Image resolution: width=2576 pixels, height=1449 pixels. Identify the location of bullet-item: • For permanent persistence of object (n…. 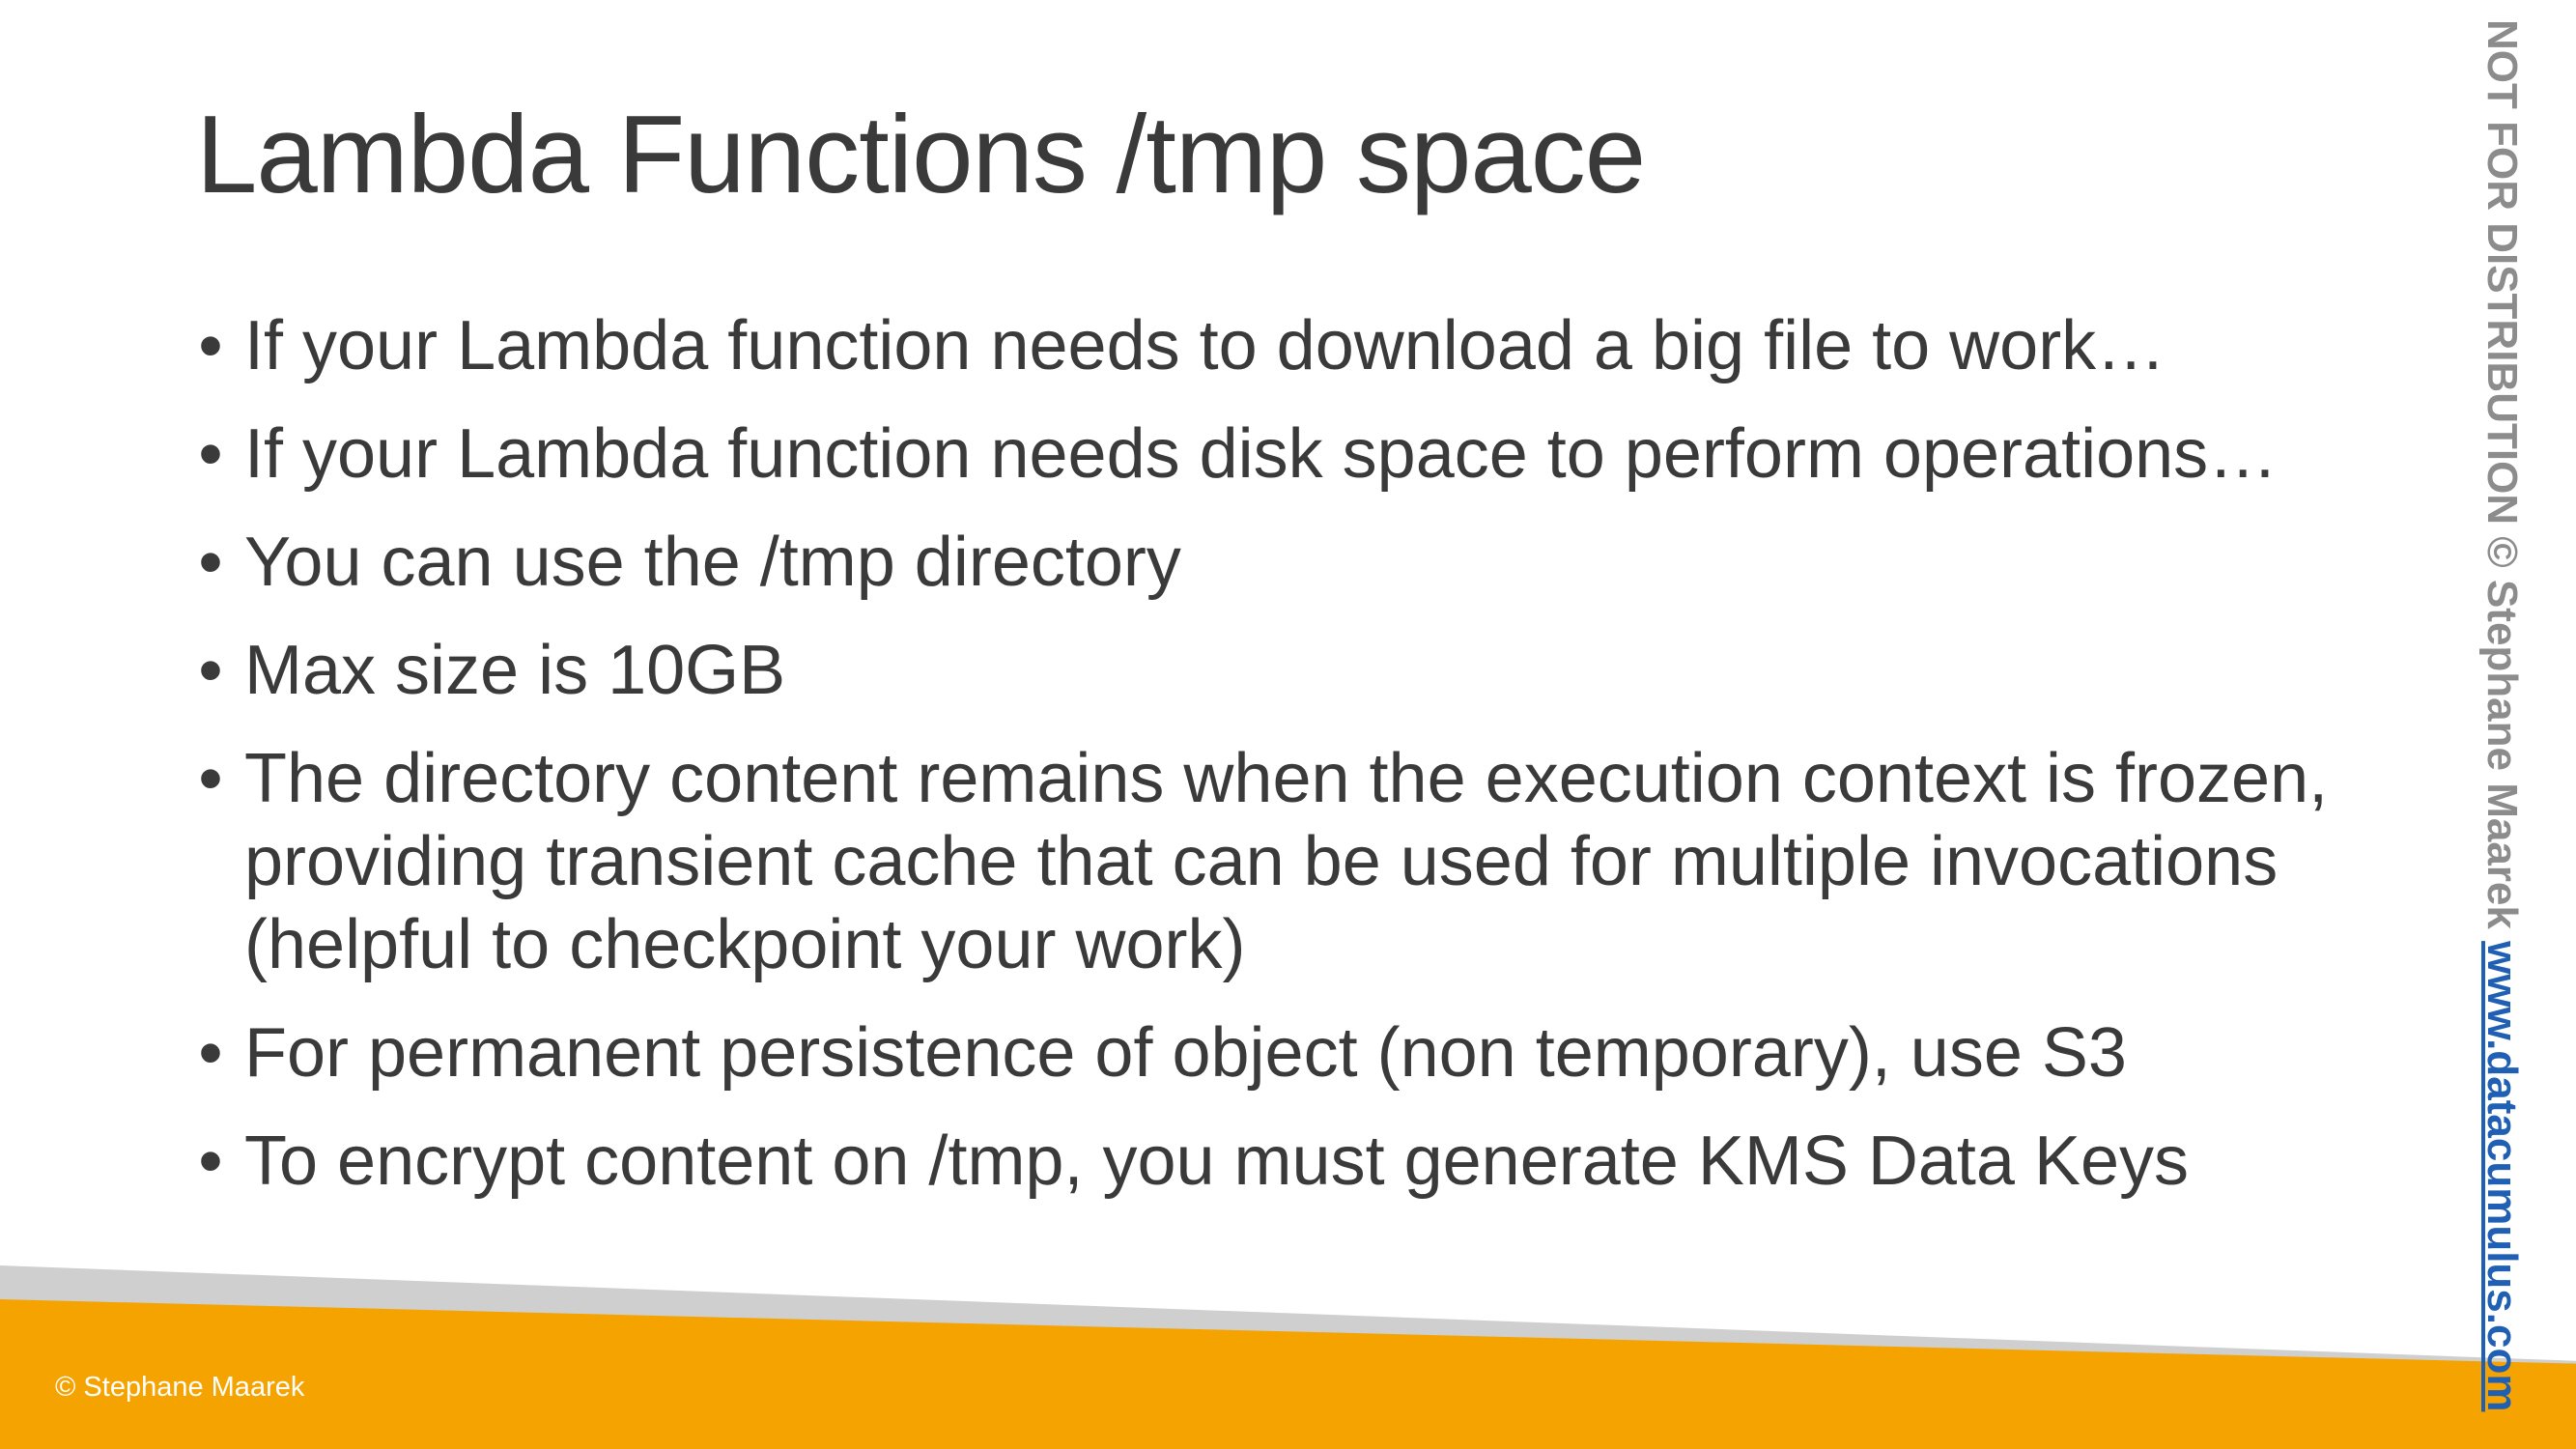
(1282, 1052).